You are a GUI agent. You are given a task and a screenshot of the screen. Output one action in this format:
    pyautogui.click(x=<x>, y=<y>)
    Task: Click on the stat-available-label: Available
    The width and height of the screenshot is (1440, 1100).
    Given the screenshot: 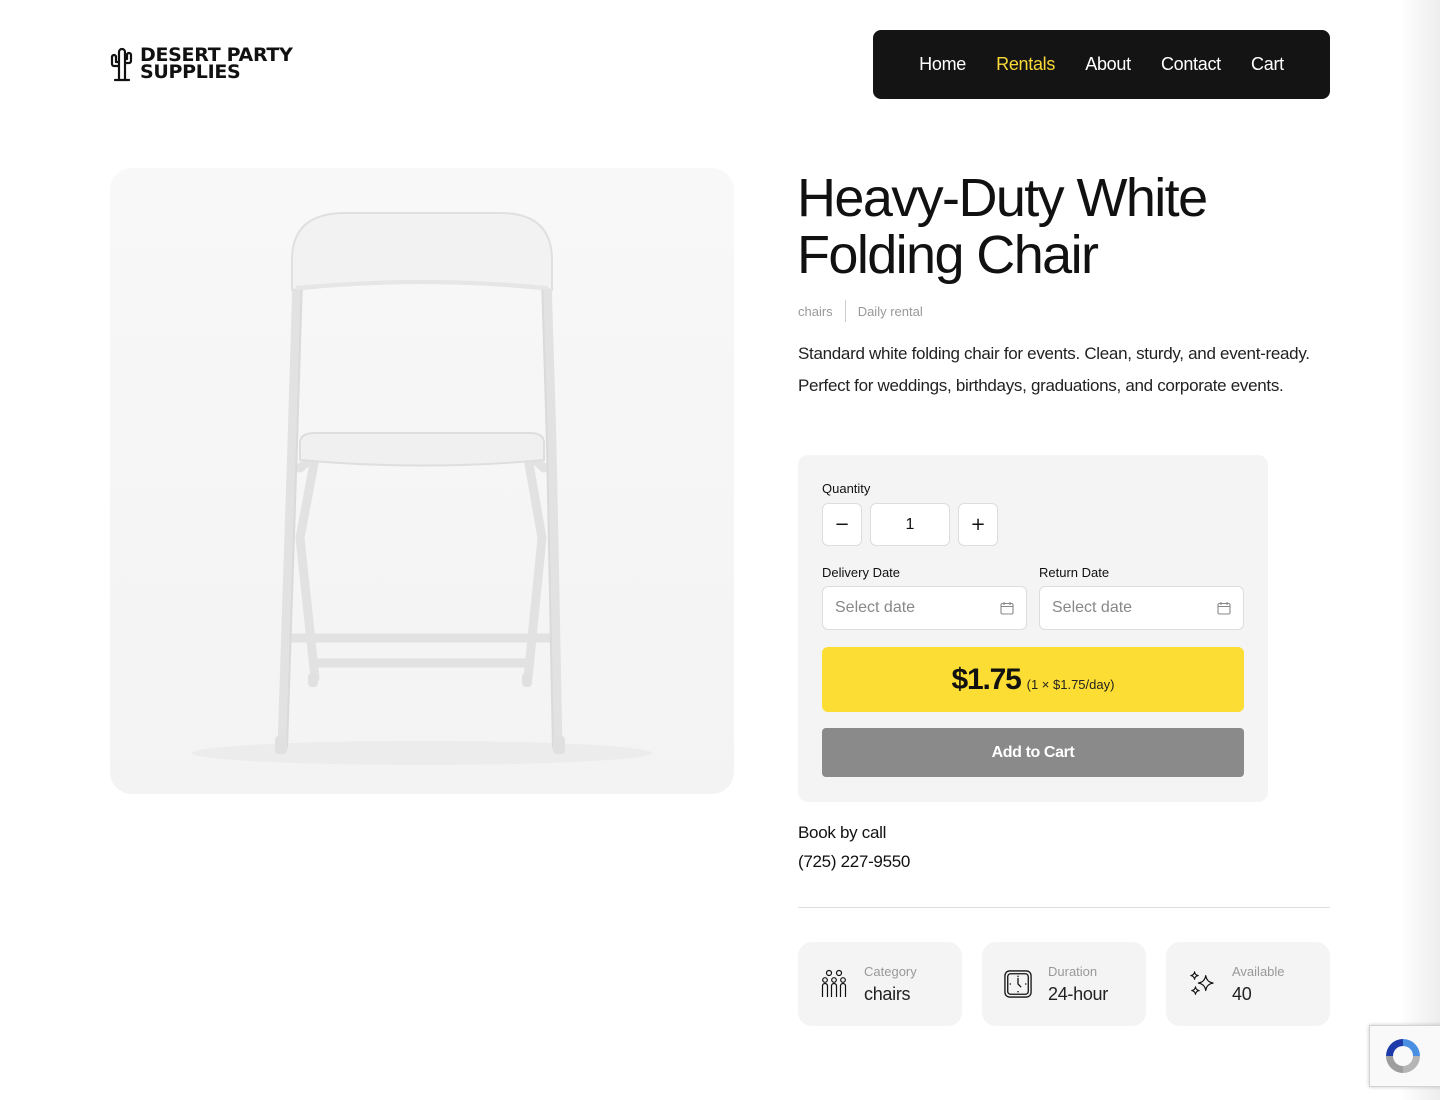 What is the action you would take?
    pyautogui.click(x=1258, y=971)
    